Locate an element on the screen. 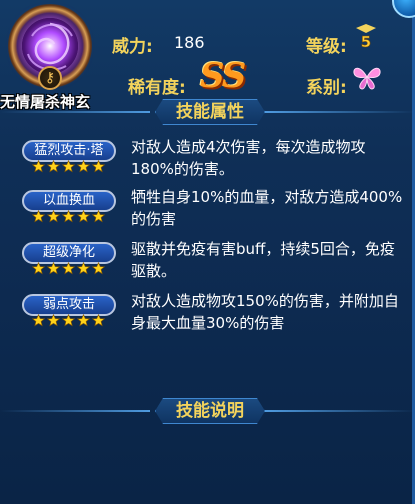 The height and width of the screenshot is (504, 415). skill-description: 对敌人造成4次伤害，每次造成物攻180%的伤害。 is located at coordinates (248, 158).